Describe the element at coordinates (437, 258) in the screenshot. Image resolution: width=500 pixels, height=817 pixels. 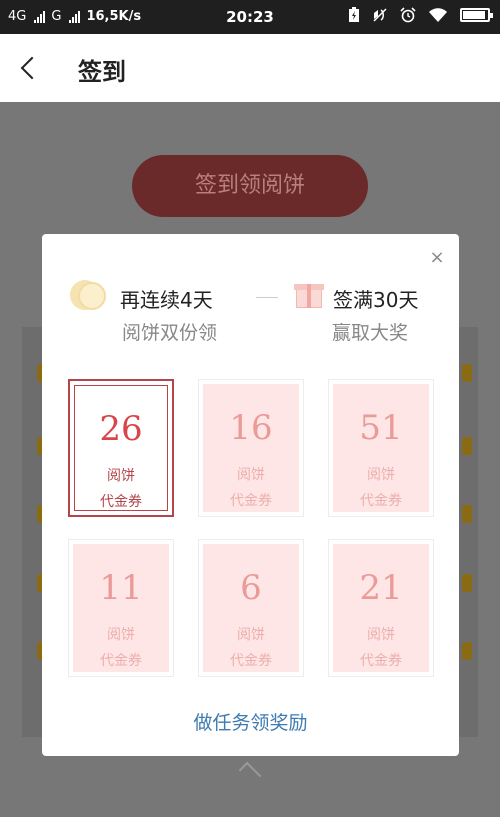
I see `close-button: ×` at that location.